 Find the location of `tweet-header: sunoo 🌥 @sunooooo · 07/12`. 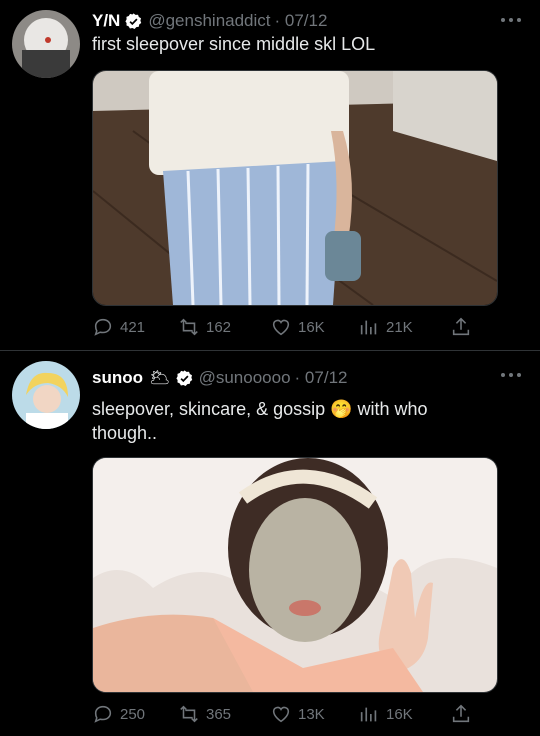

tweet-header: sunoo 🌥 @sunooooo · 07/12 is located at coordinates (219, 378).